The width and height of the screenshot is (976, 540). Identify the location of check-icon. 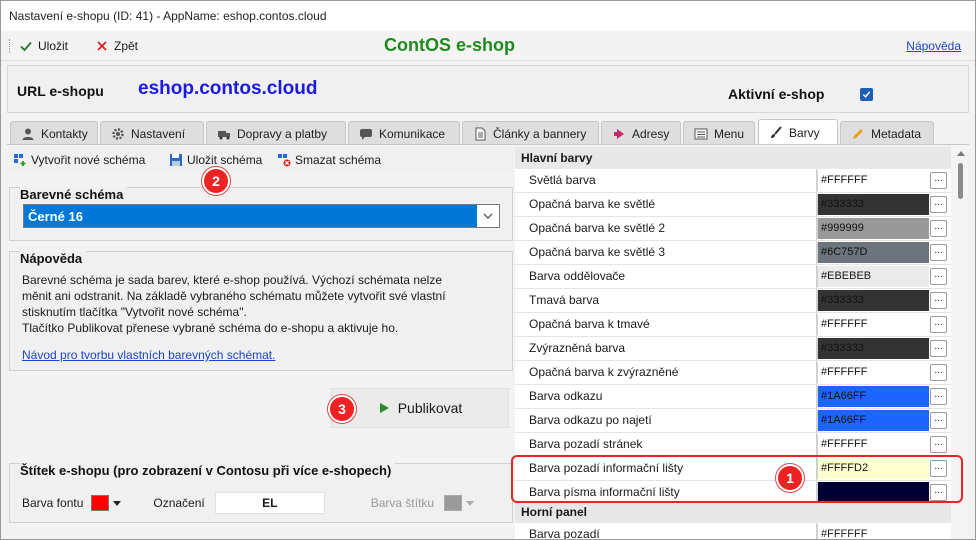
(866, 94).